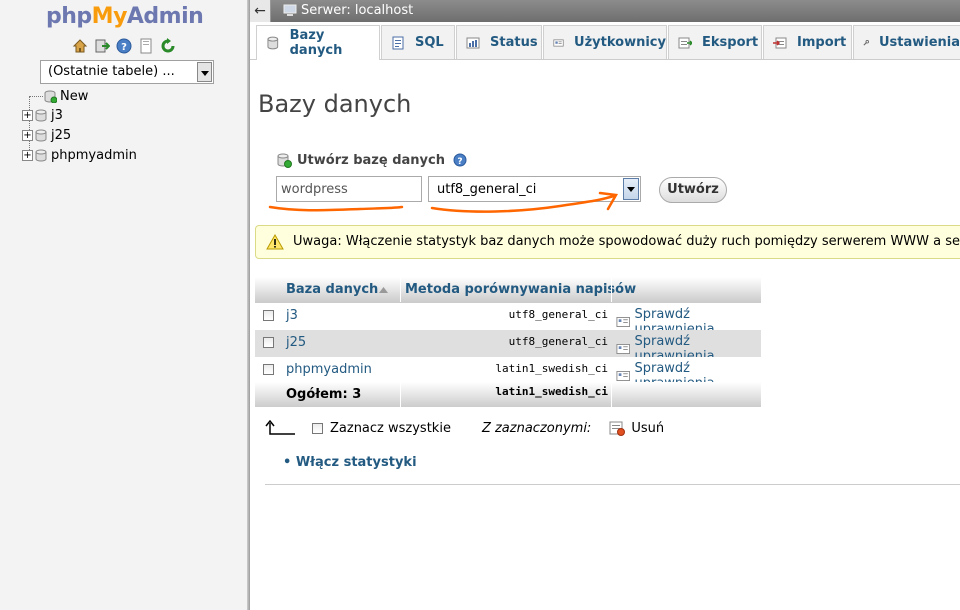  I want to click on reload-icon, so click(168, 46).